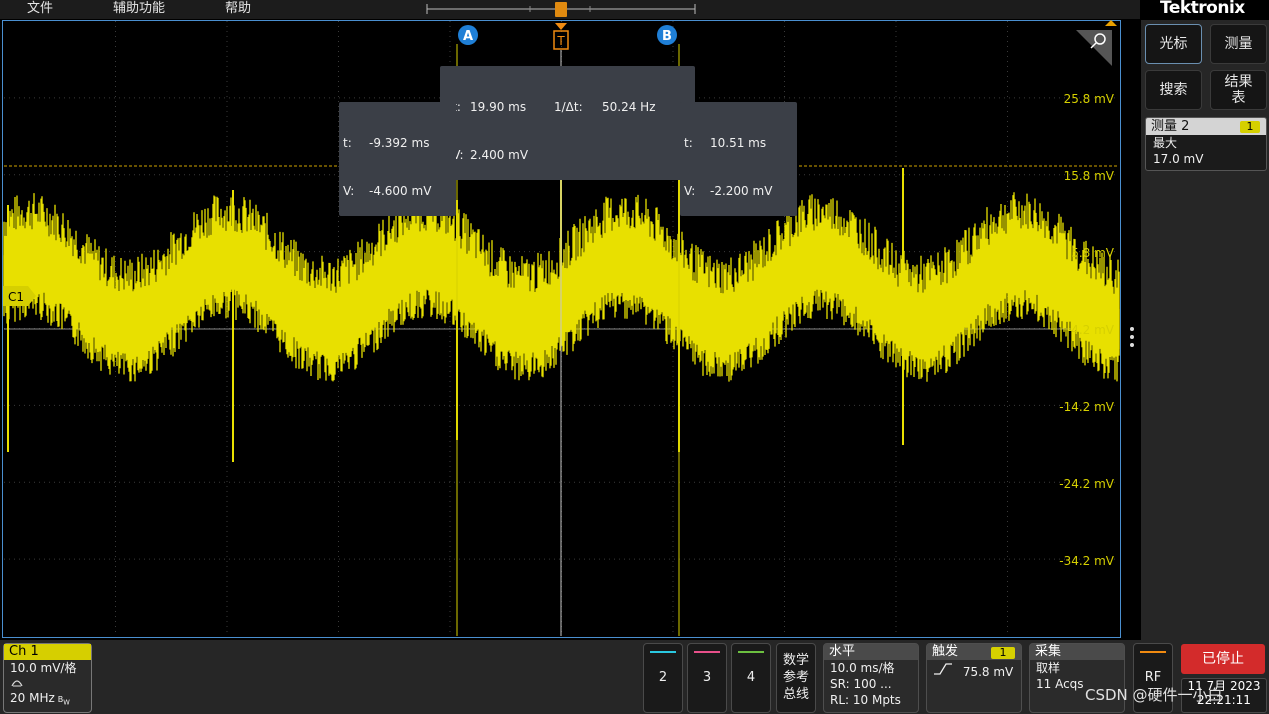 The height and width of the screenshot is (714, 1269). What do you see at coordinates (499, 155) in the screenshot?
I see `delta-v-value: 2.400 mV` at bounding box center [499, 155].